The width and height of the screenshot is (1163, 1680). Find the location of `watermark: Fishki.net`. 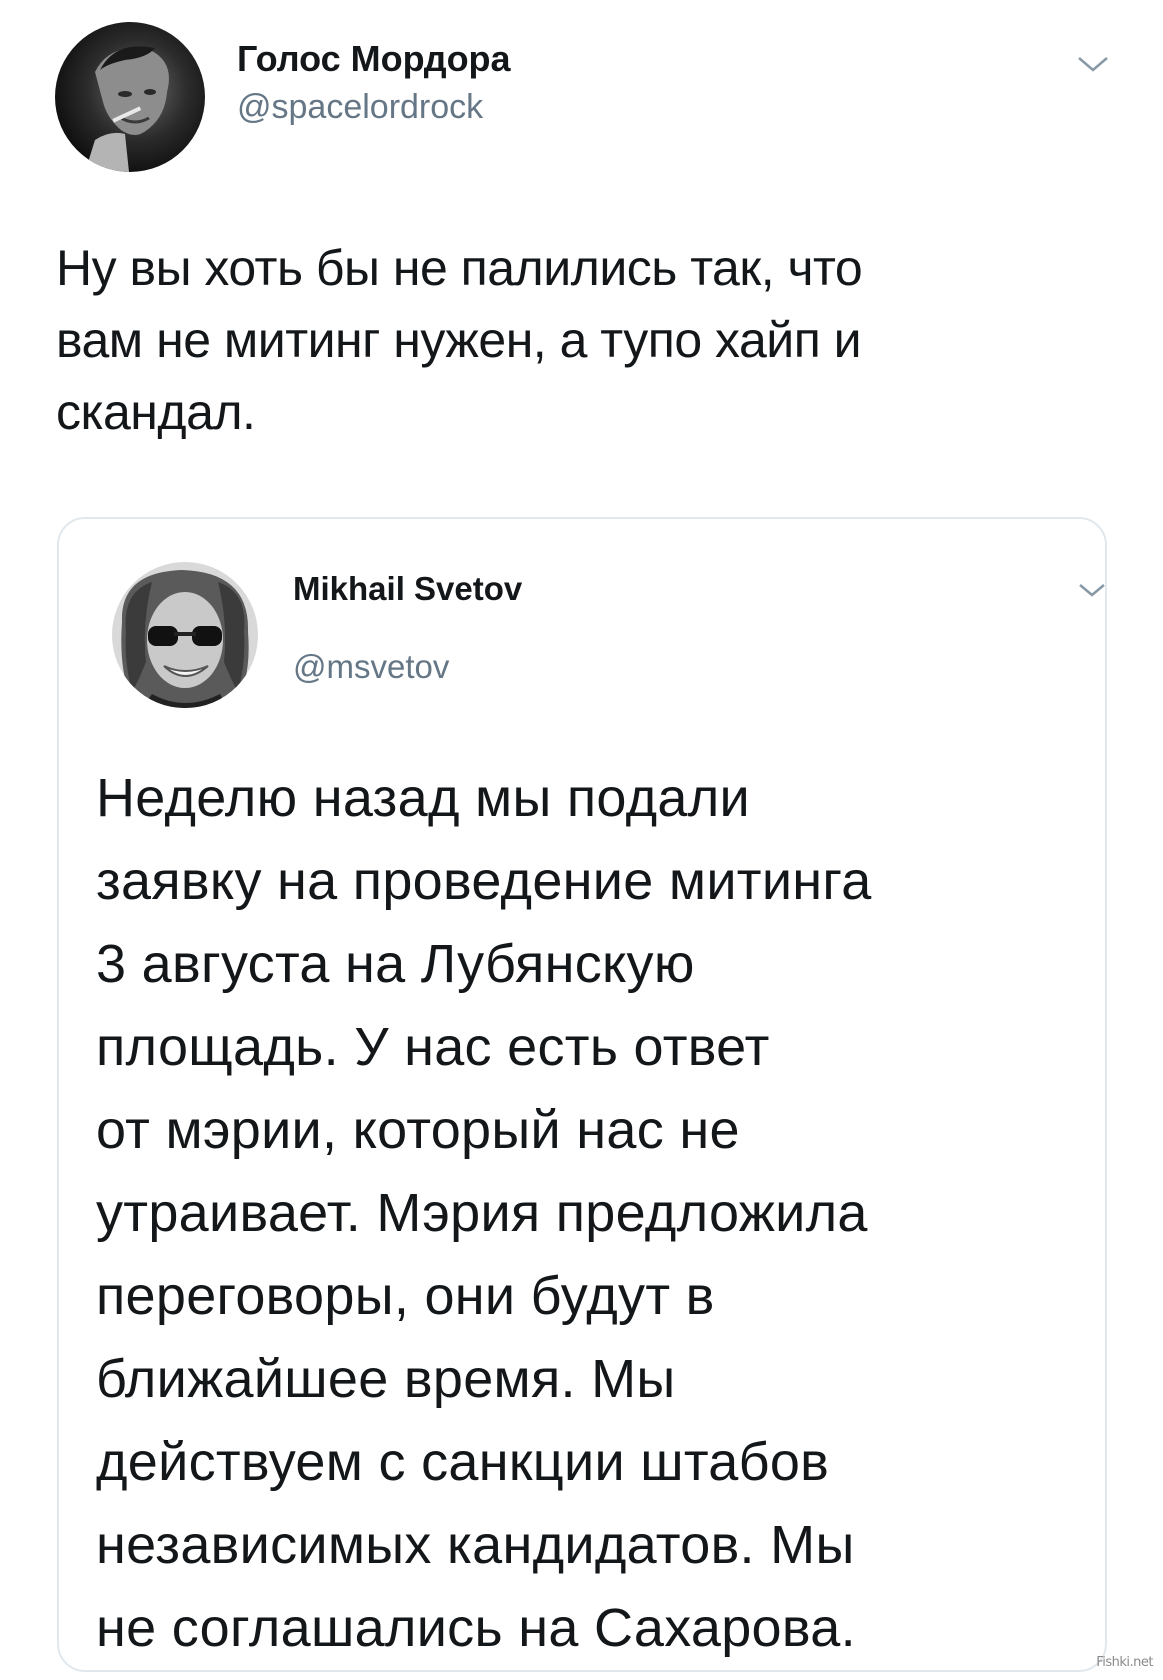

watermark: Fishki.net is located at coordinates (1124, 1662).